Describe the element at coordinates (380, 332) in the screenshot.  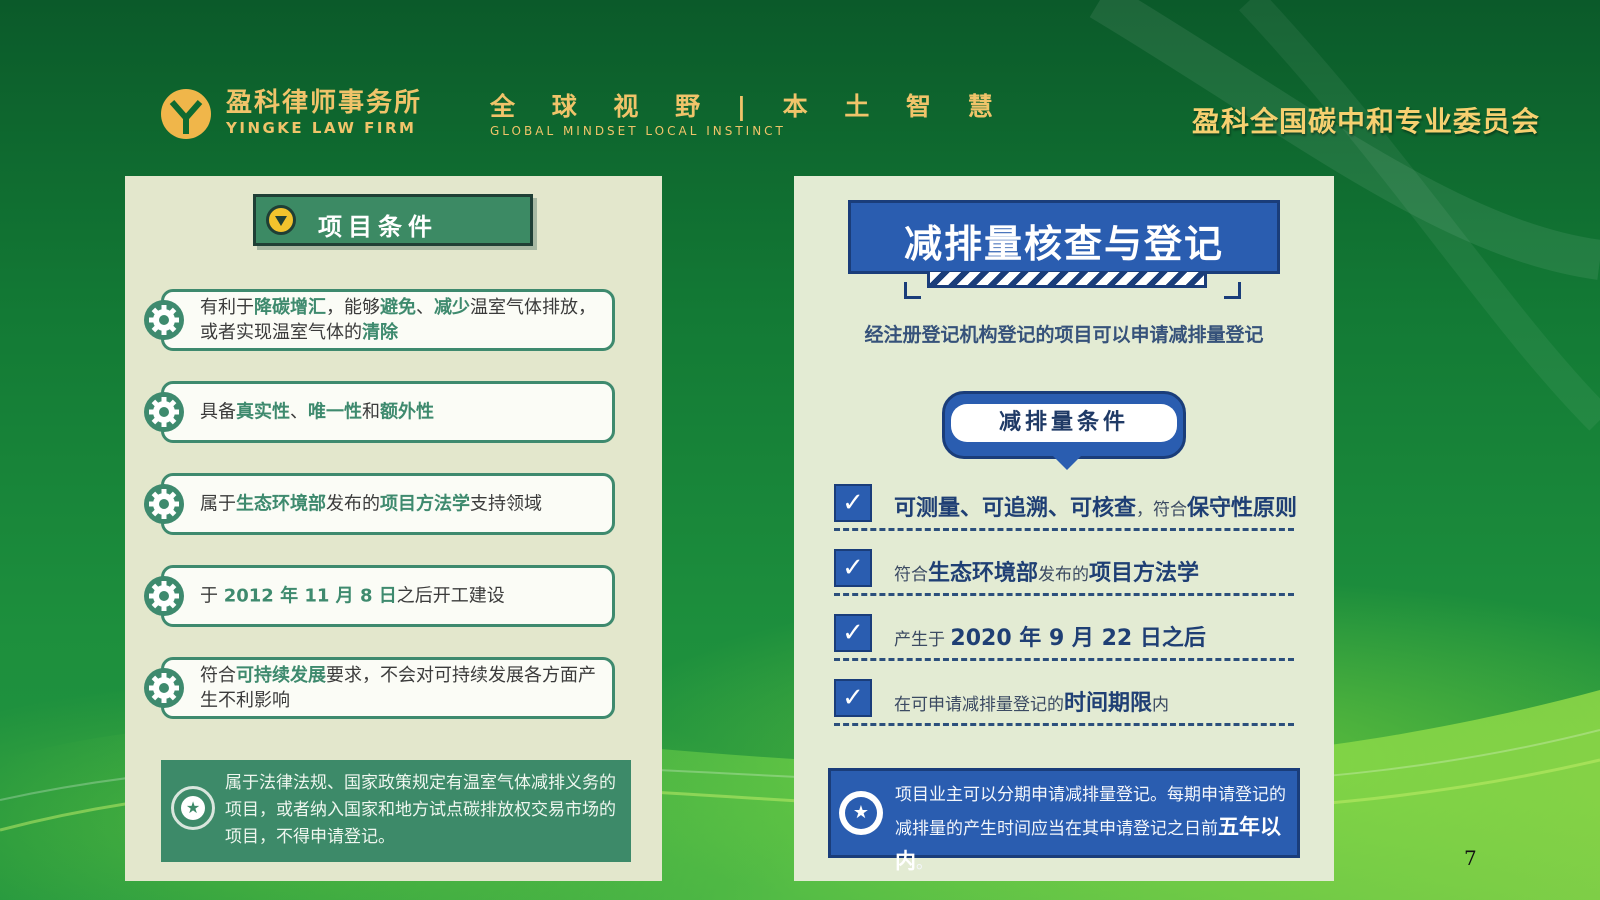
I see `emphasis-text: 清除` at that location.